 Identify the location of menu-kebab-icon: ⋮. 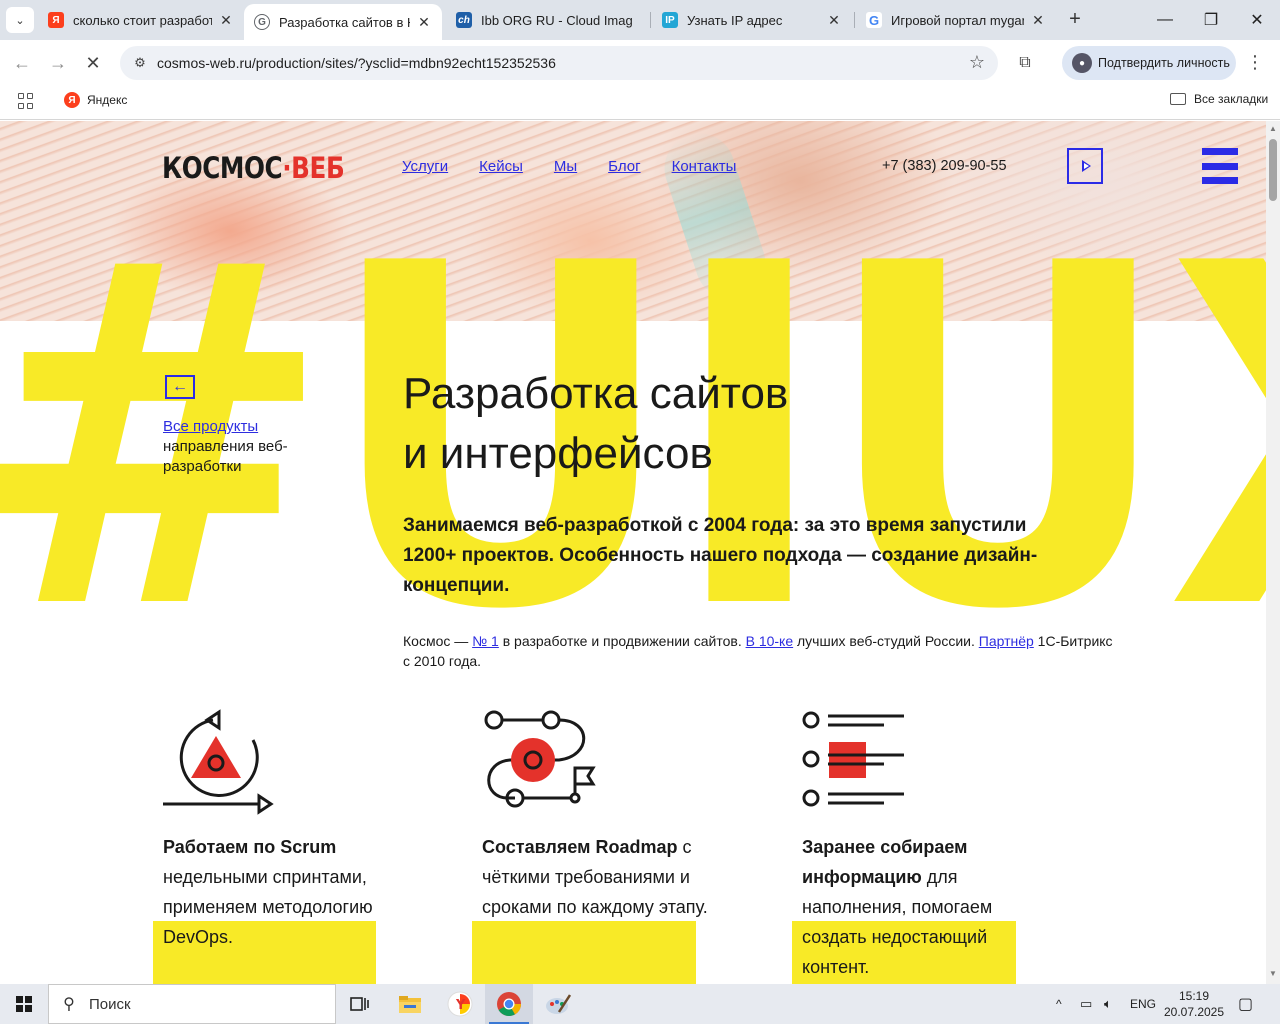
(1255, 62).